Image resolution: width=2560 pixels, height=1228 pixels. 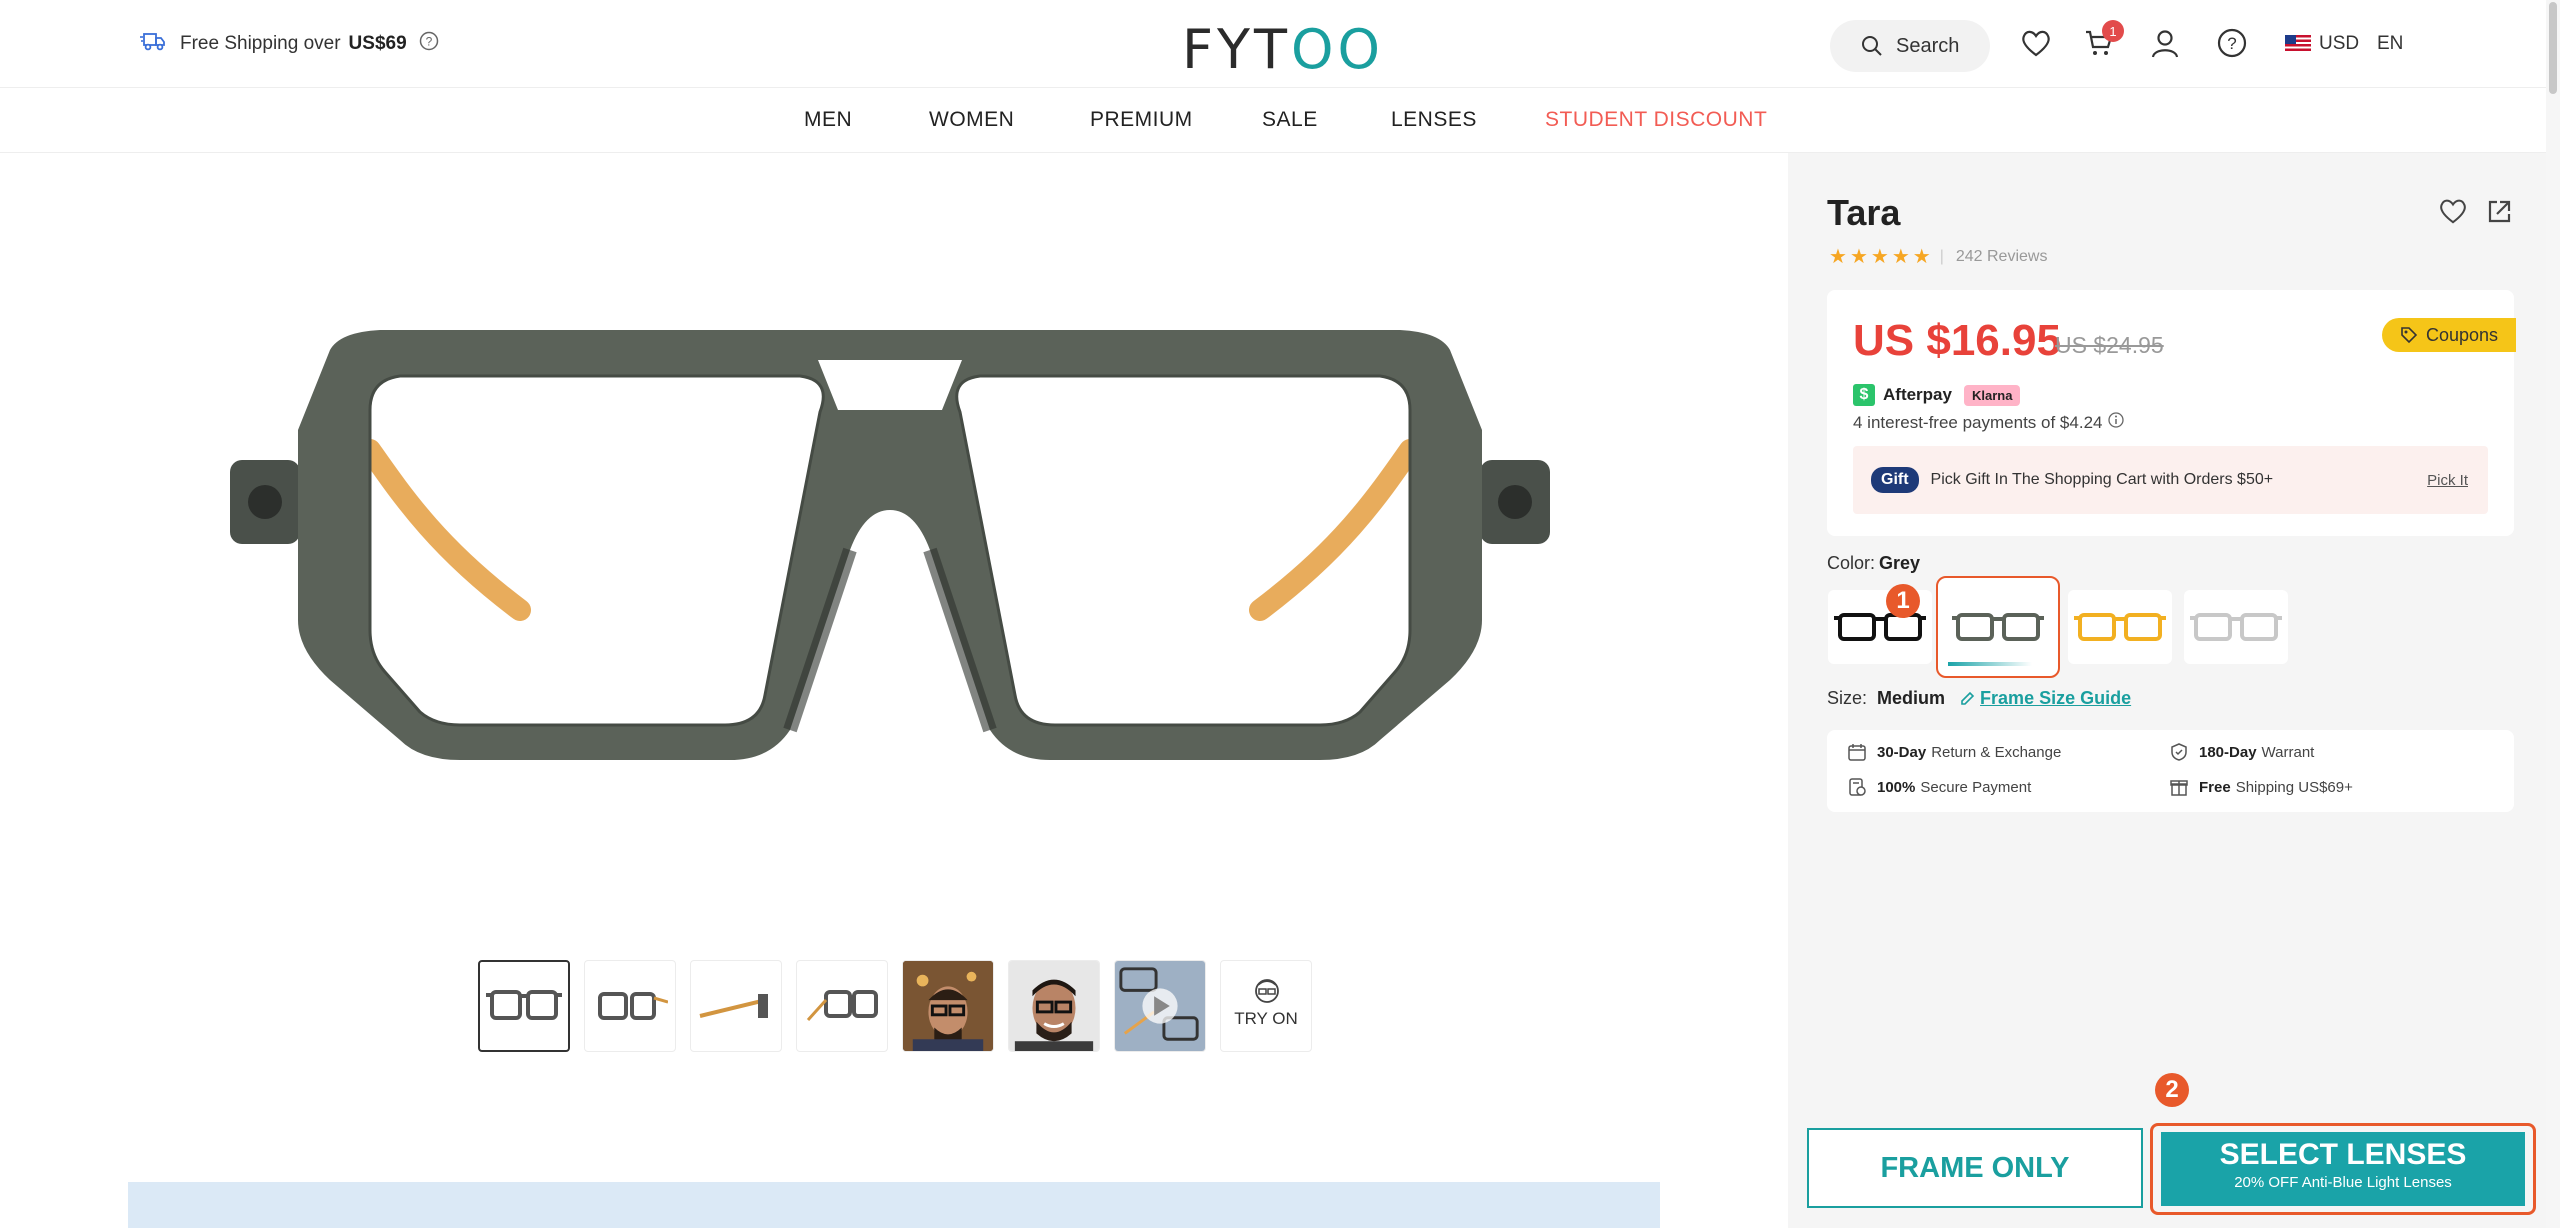 What do you see at coordinates (2120, 627) in the screenshot?
I see `color-swatch-yellow` at bounding box center [2120, 627].